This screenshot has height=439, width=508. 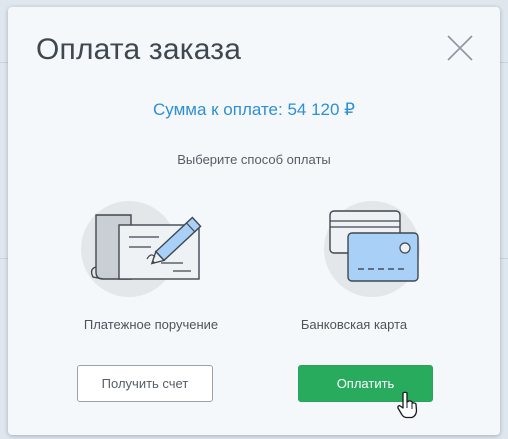 I want to click on modal-title: Оплата заказа, so click(x=139, y=49).